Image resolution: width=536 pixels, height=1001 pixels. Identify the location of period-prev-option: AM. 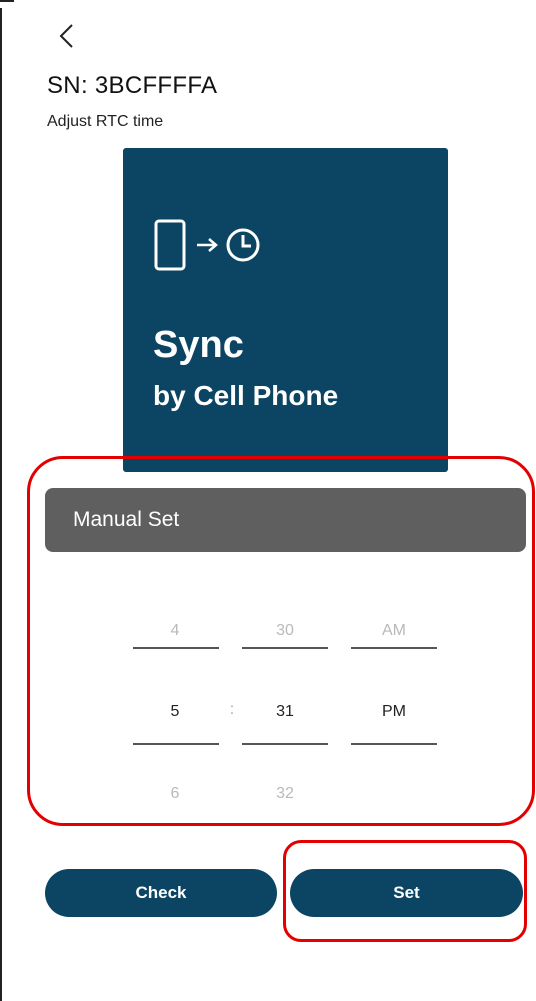
(394, 631).